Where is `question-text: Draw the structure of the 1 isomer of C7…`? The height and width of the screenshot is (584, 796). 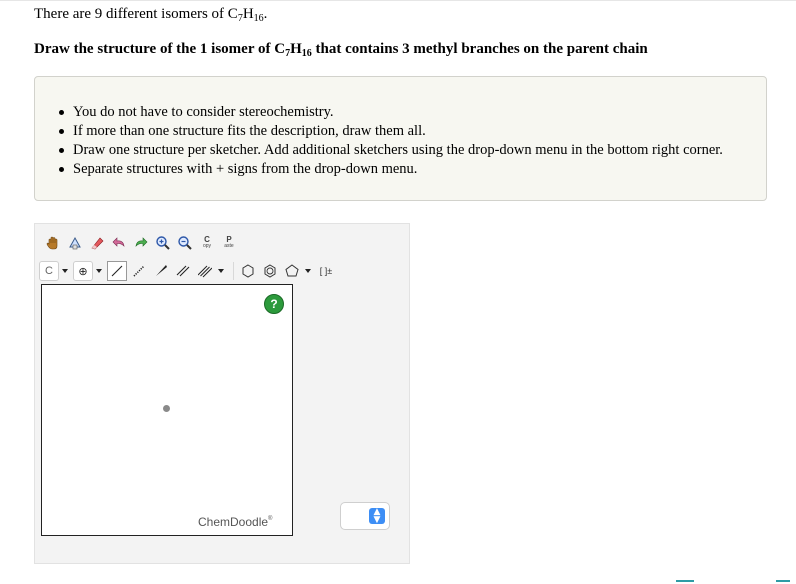
question-text: Draw the structure of the 1 isomer of C7… is located at coordinates (341, 50).